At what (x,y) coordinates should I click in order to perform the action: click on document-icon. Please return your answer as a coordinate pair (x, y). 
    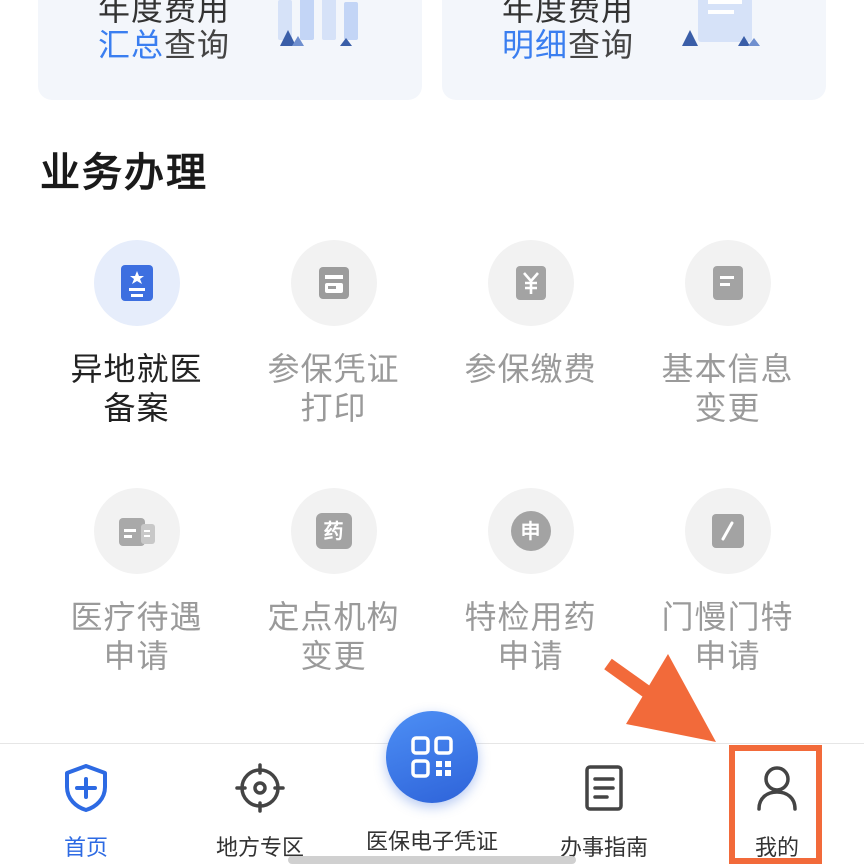
    Looking at the image, I should click on (727, 283).